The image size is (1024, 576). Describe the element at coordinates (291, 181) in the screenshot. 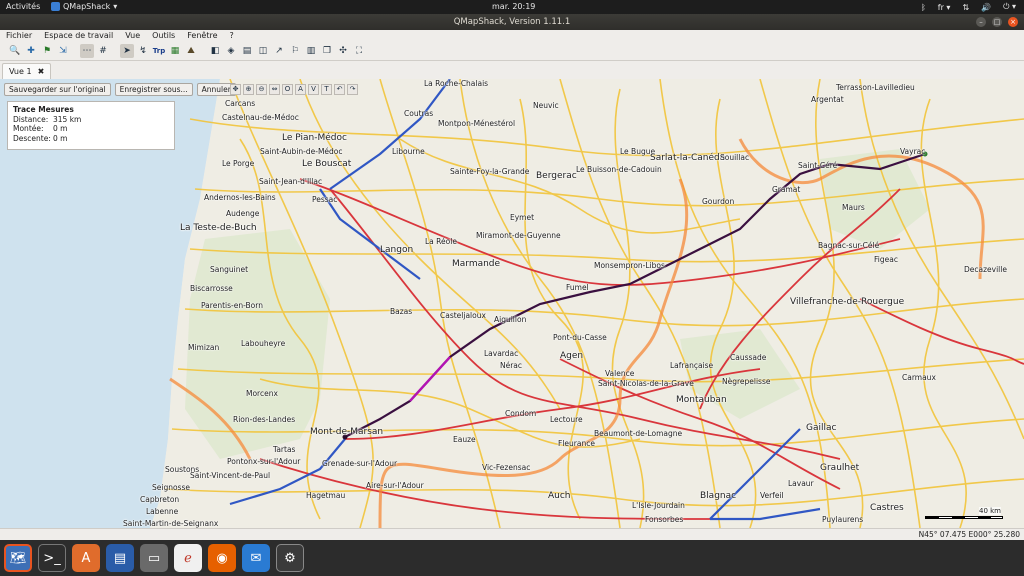

I see `place-label: Saint-Jean-d'Illac` at that location.